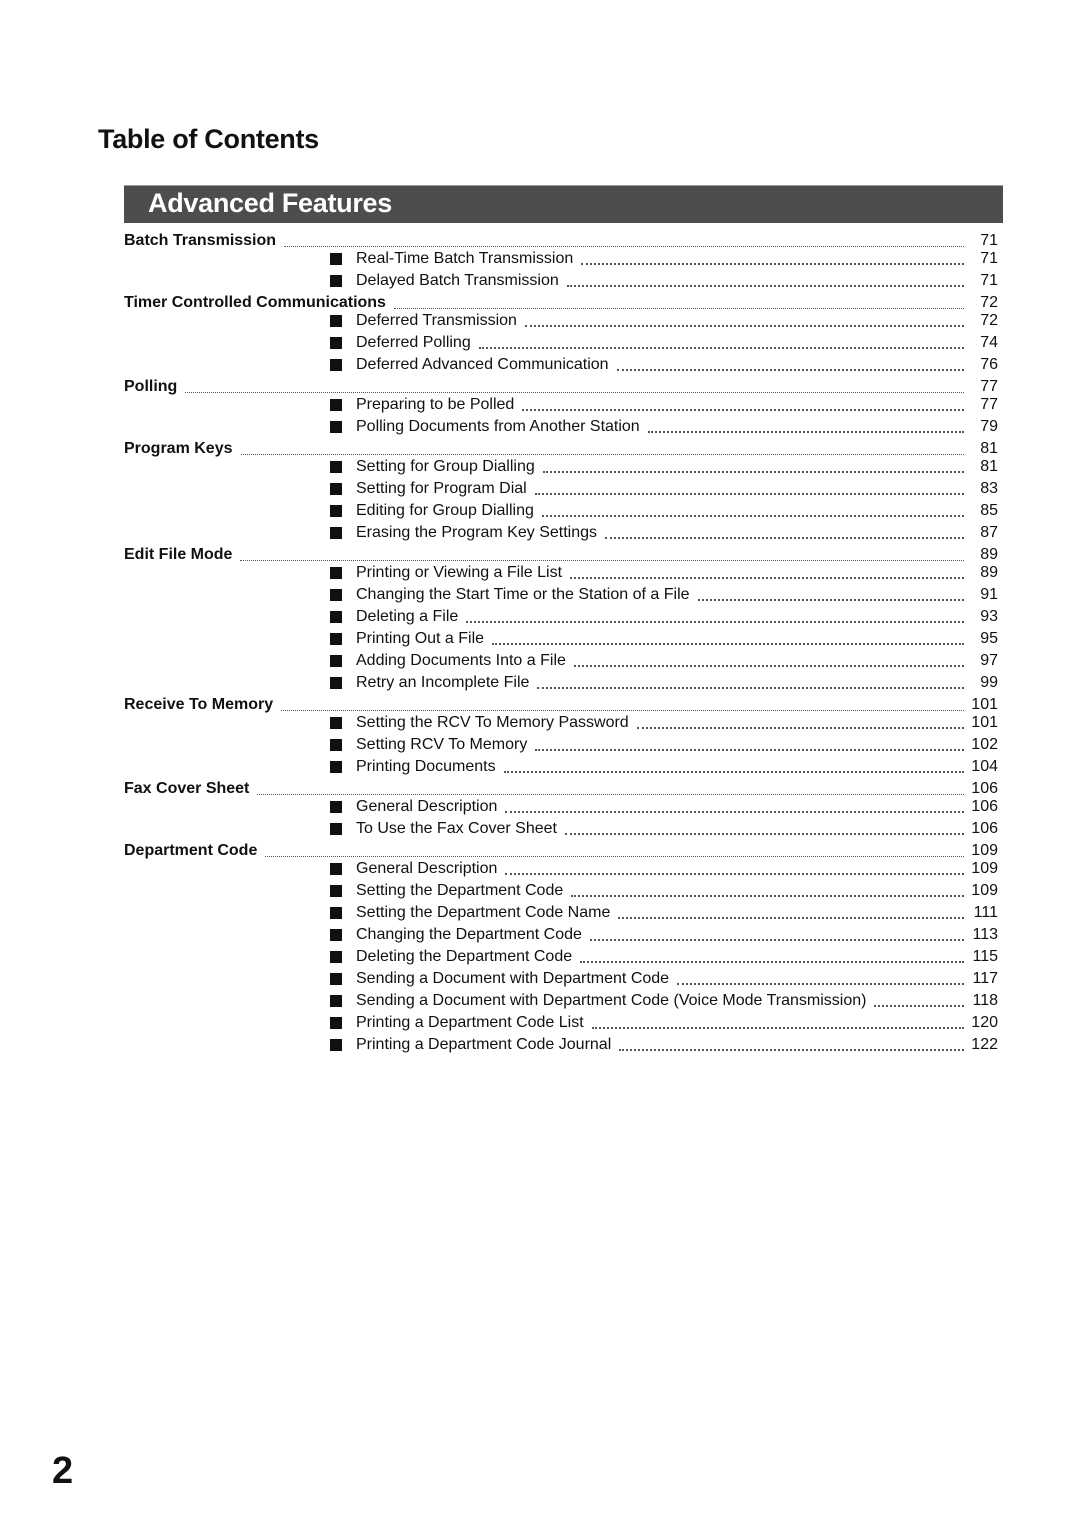  I want to click on toc-subsection-entry: Printing or Viewing a File List 89, so click(561, 573).